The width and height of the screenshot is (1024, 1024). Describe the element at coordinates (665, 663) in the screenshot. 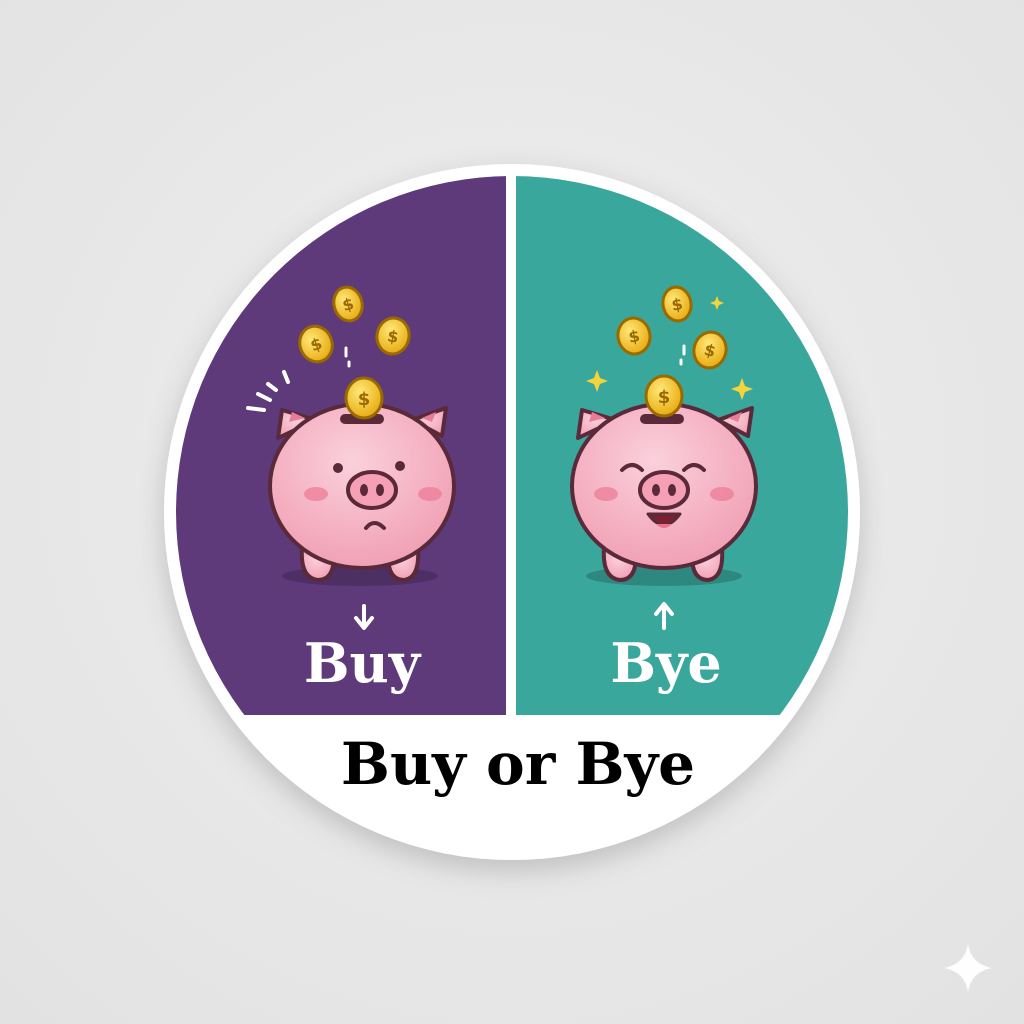

I see `bye-label: Bye` at that location.